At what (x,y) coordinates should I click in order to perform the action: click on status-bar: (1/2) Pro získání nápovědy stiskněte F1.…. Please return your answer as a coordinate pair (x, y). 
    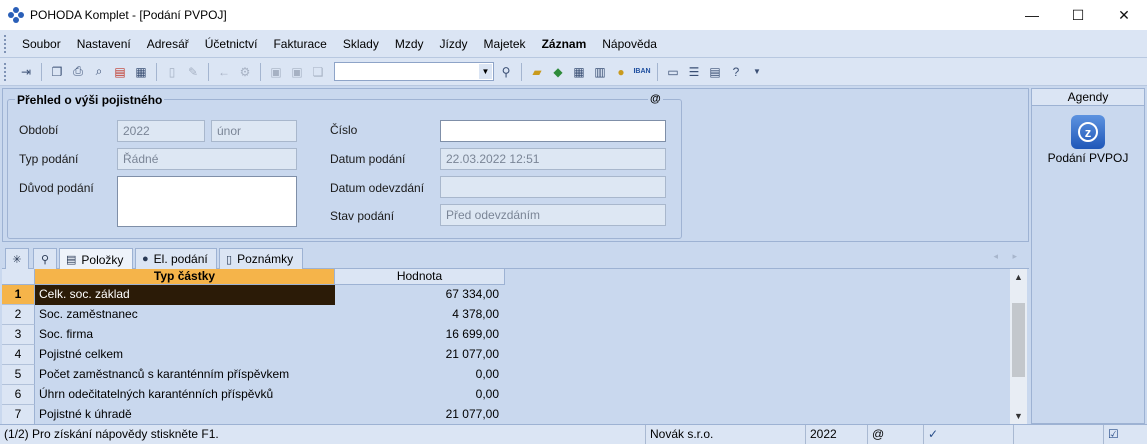
    Looking at the image, I should click on (573, 434).